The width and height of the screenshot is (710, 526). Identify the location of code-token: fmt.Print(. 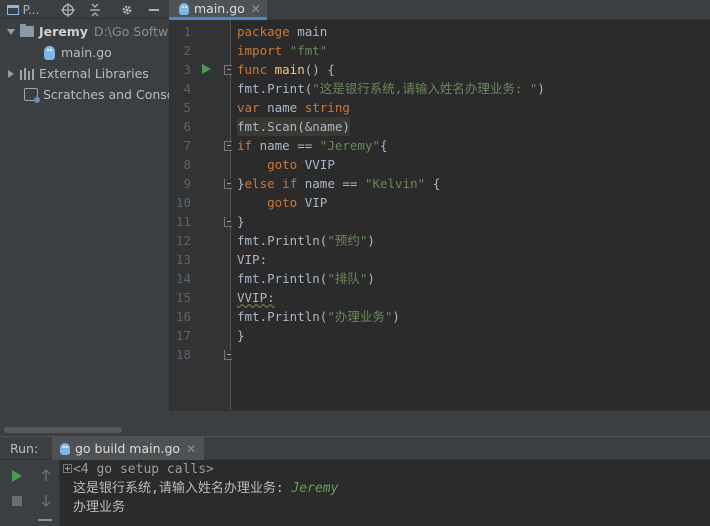
(275, 88).